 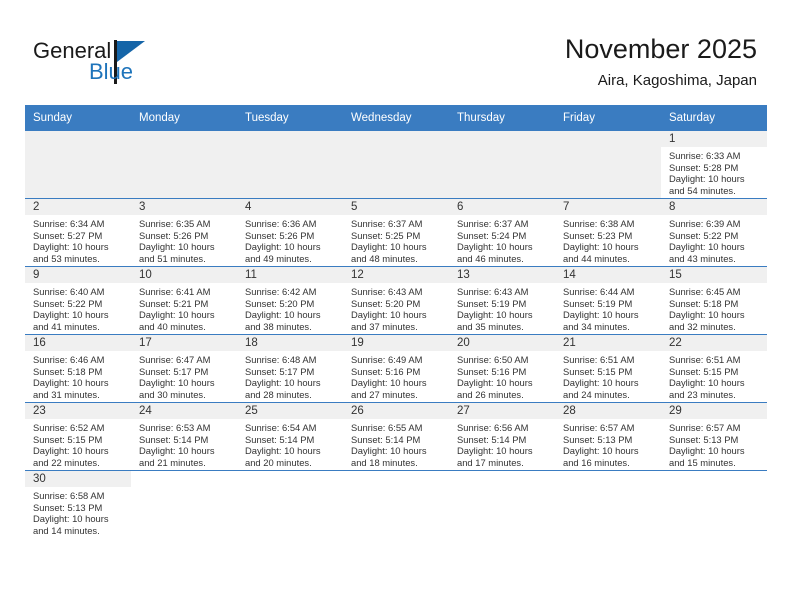 What do you see at coordinates (598, 371) in the screenshot?
I see `sunset-text: Sunset: 5:15 PM` at bounding box center [598, 371].